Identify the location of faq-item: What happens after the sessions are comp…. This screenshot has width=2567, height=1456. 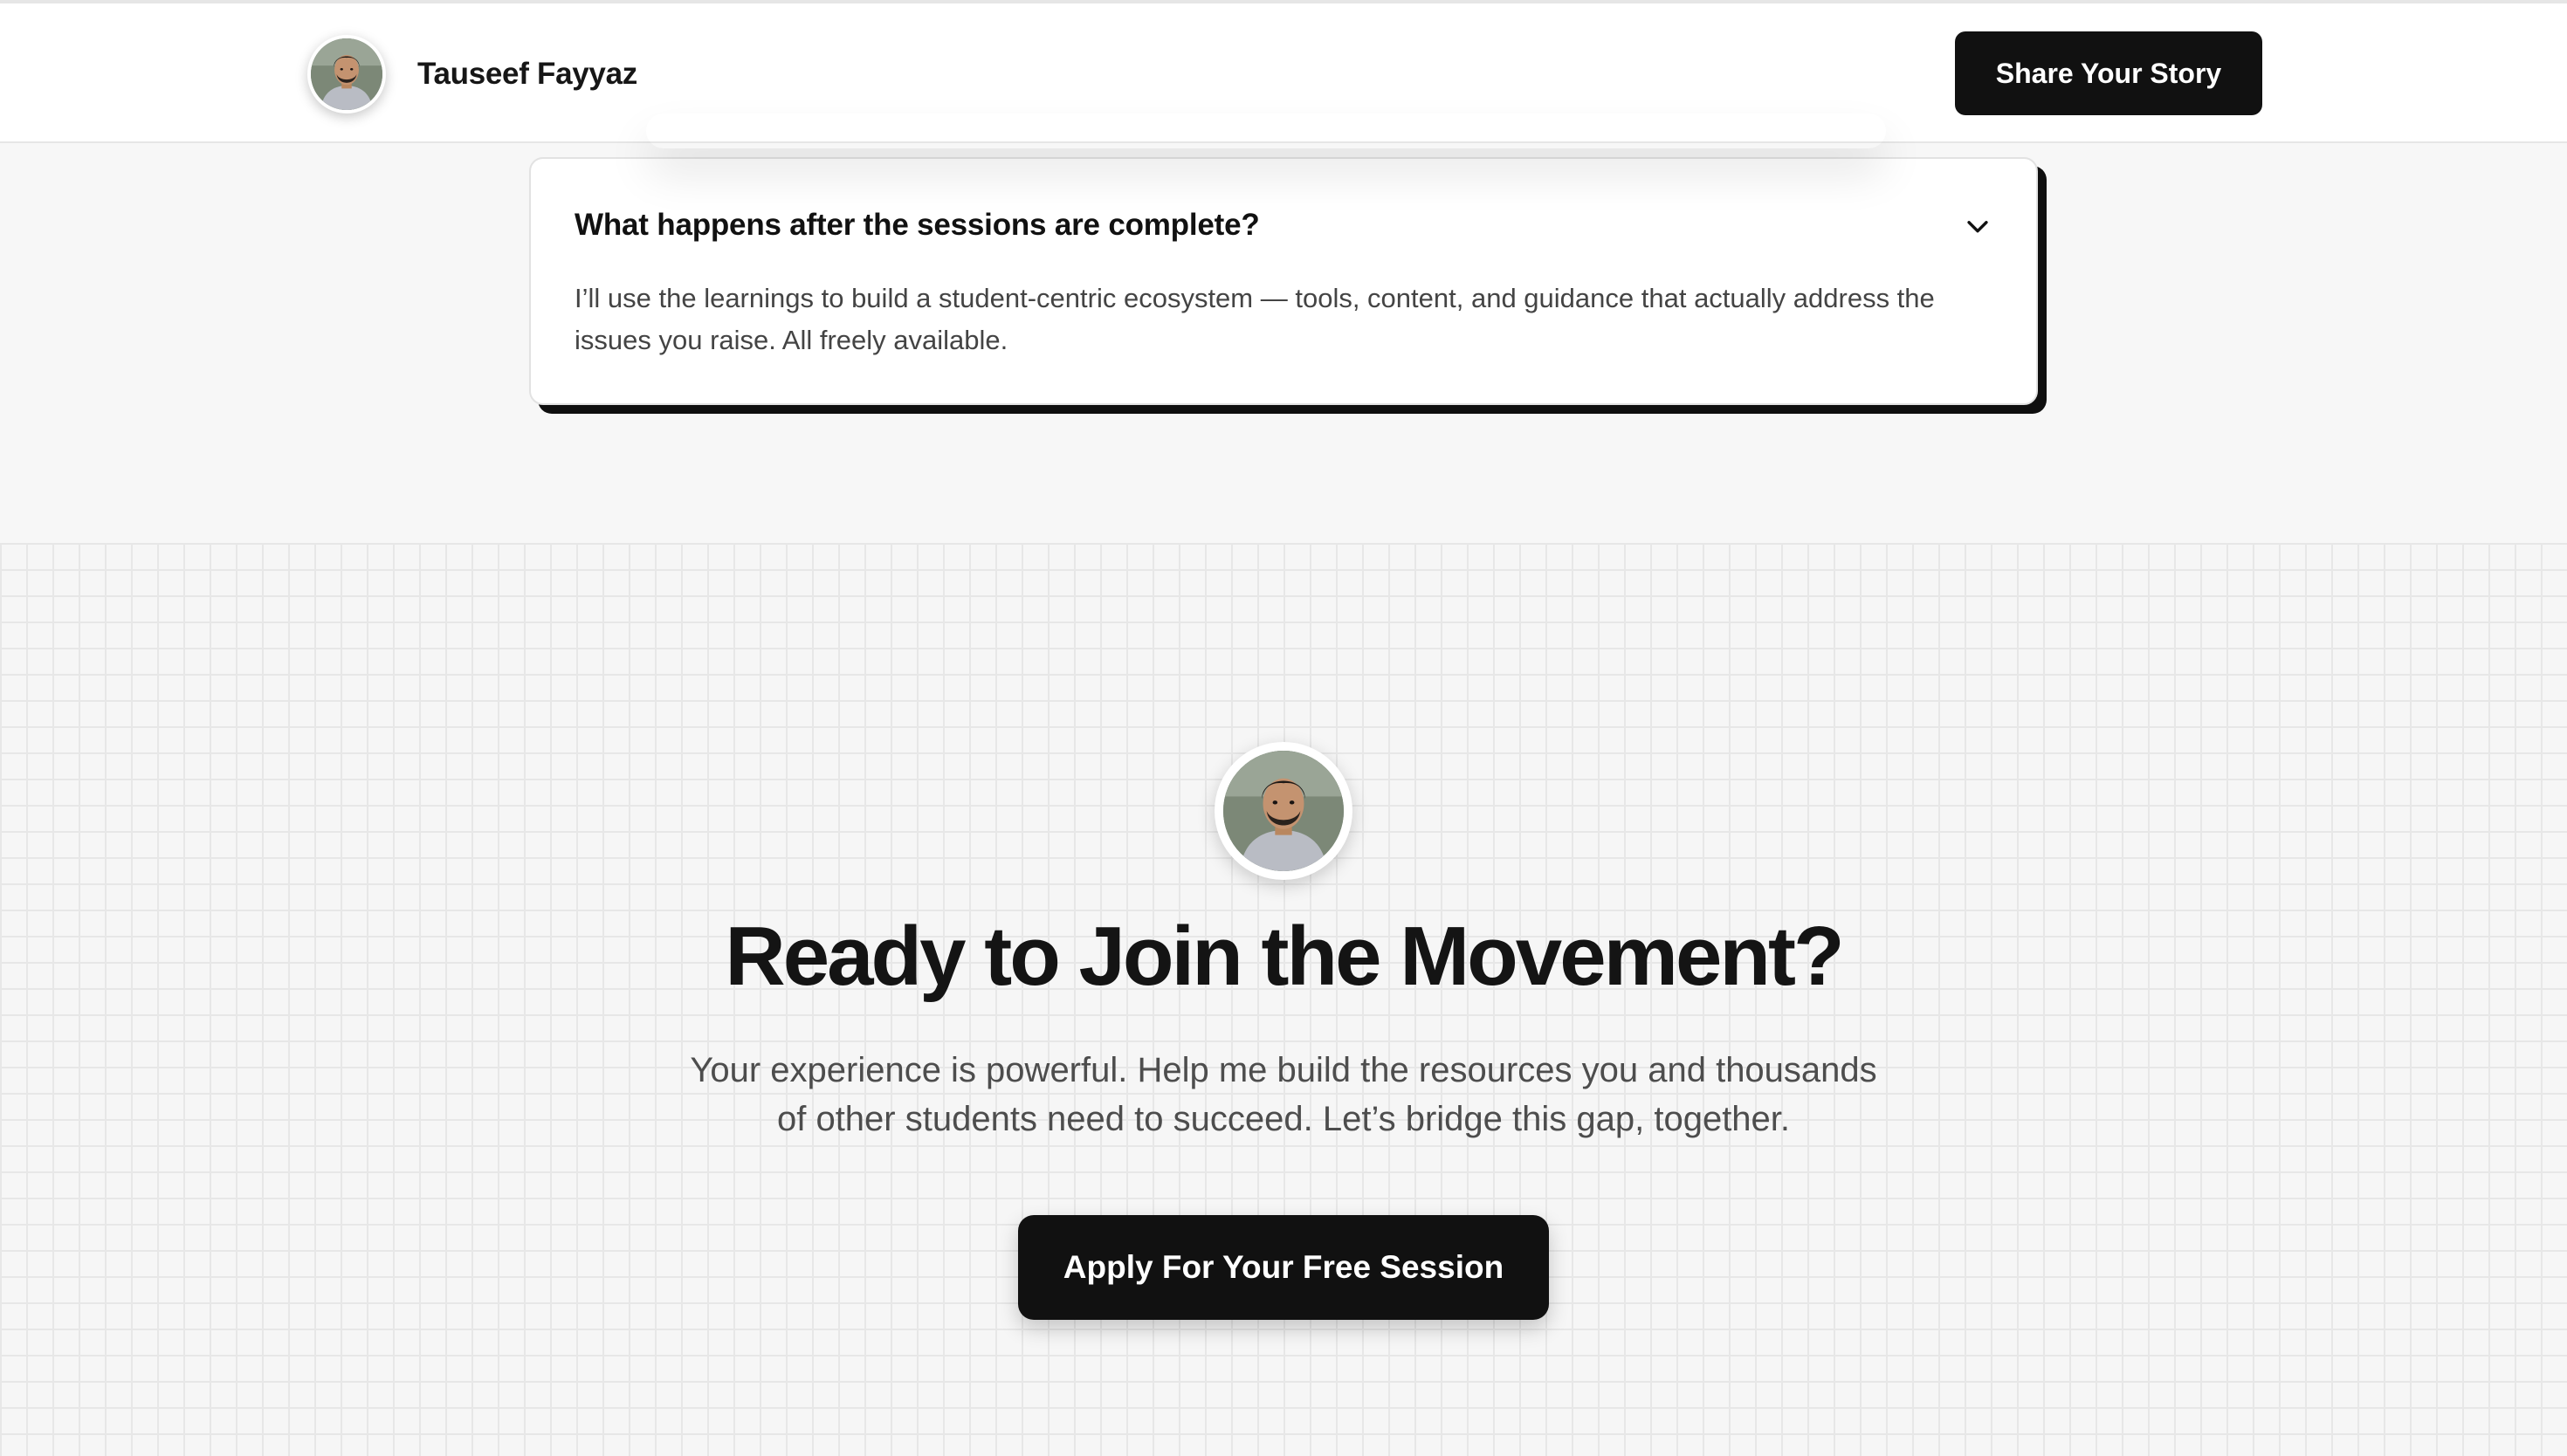
(1283, 281).